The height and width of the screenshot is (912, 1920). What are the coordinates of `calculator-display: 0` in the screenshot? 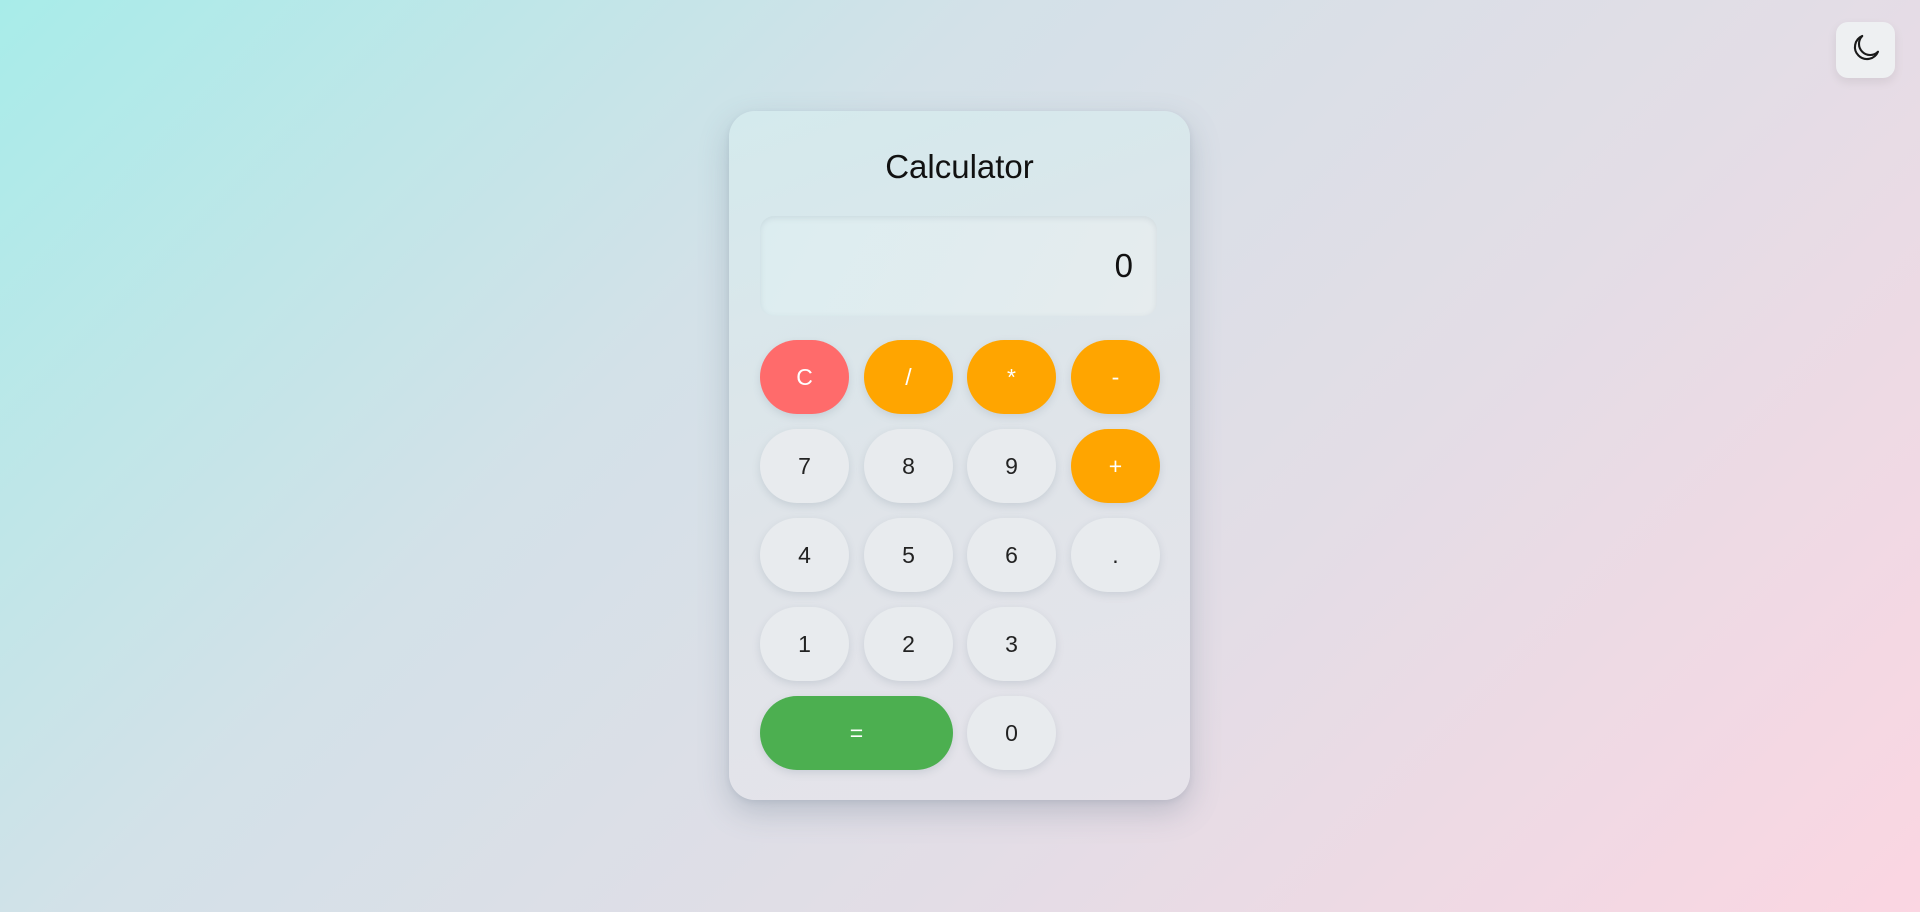 It's located at (958, 266).